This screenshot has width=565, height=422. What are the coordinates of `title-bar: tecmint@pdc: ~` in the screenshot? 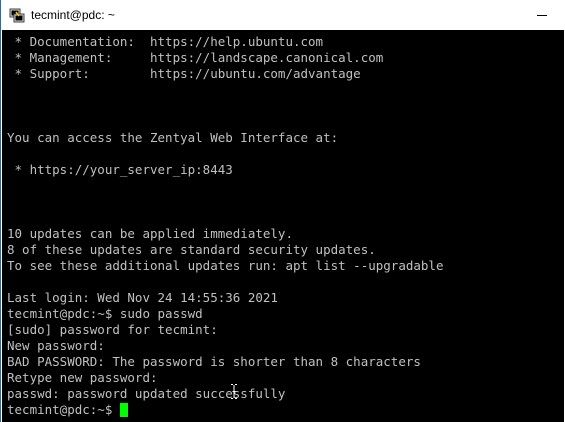 It's located at (283, 15).